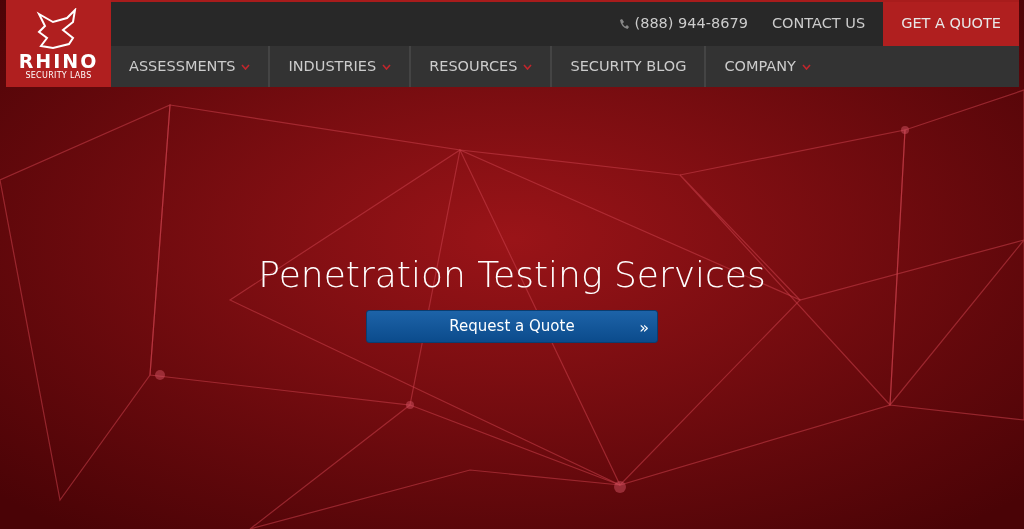  What do you see at coordinates (341, 66) in the screenshot?
I see `nav-item: INDUSTRIES` at bounding box center [341, 66].